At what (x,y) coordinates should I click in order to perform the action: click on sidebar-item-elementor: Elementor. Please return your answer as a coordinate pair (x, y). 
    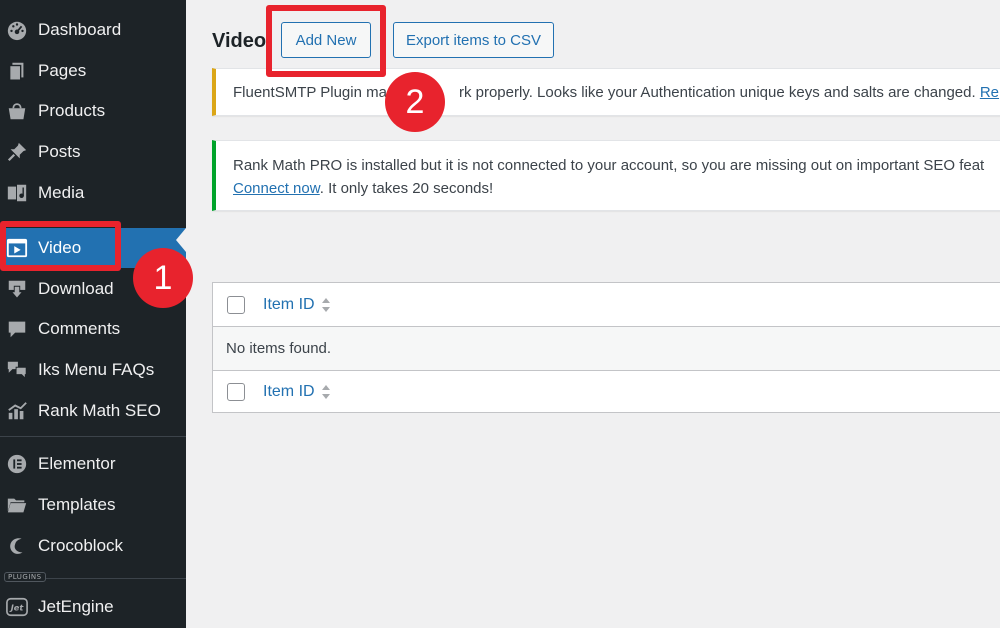
    Looking at the image, I should click on (93, 464).